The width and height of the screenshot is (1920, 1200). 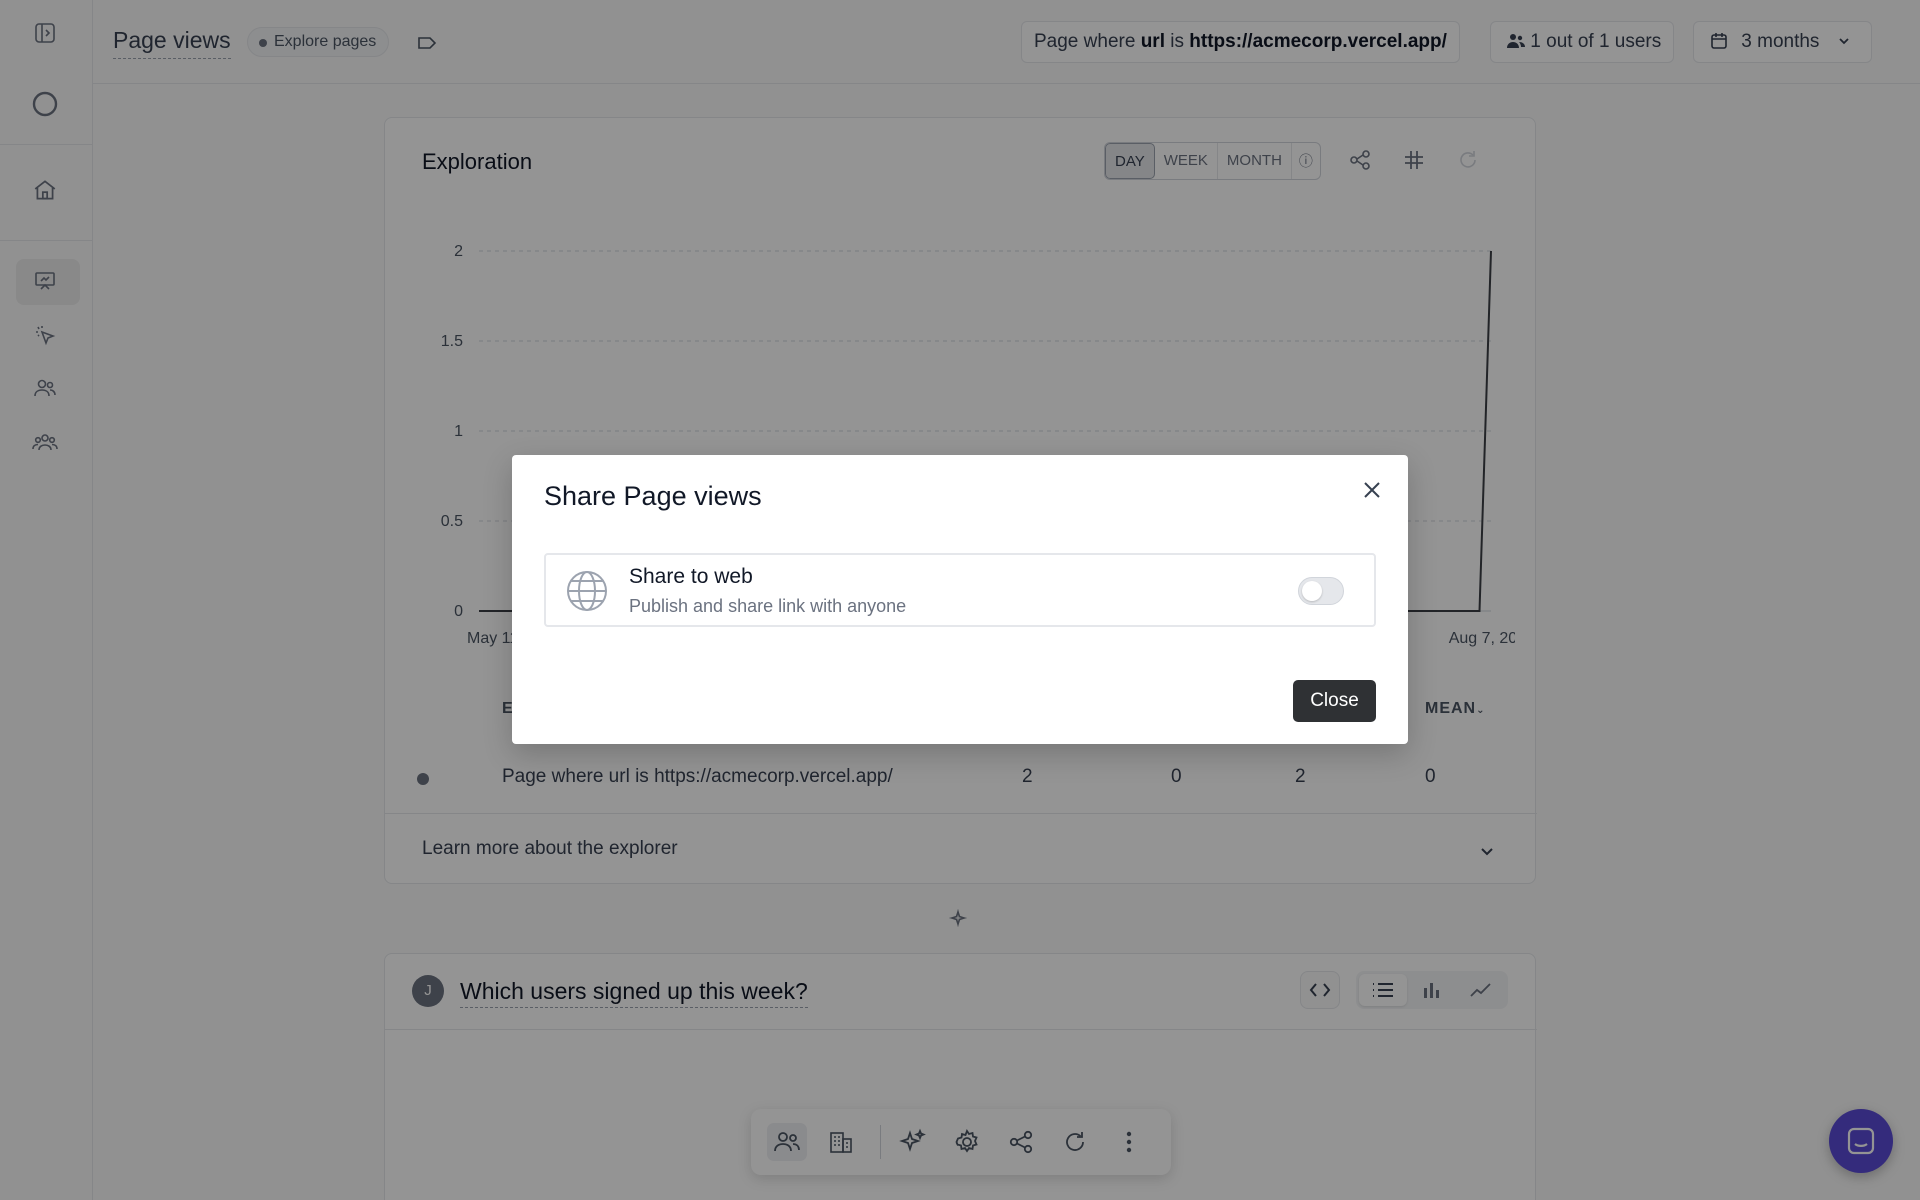 I want to click on share-to-web-subtitle: Publish and share link with anyone, so click(x=768, y=606).